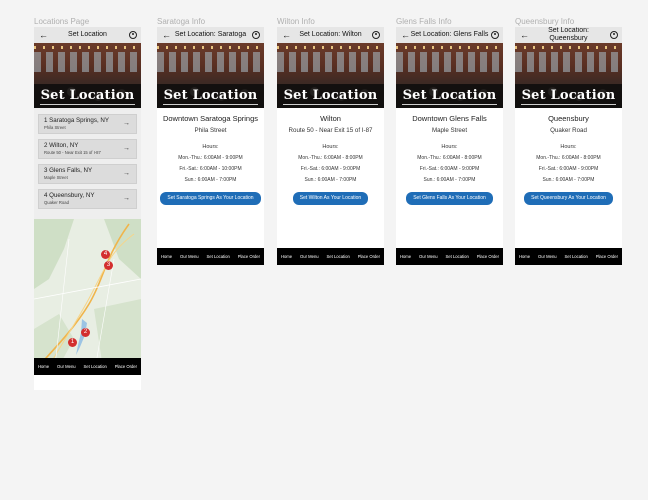 The image size is (648, 500). I want to click on set-location-button: Set Saratoga Springs As Your Location, so click(210, 198).